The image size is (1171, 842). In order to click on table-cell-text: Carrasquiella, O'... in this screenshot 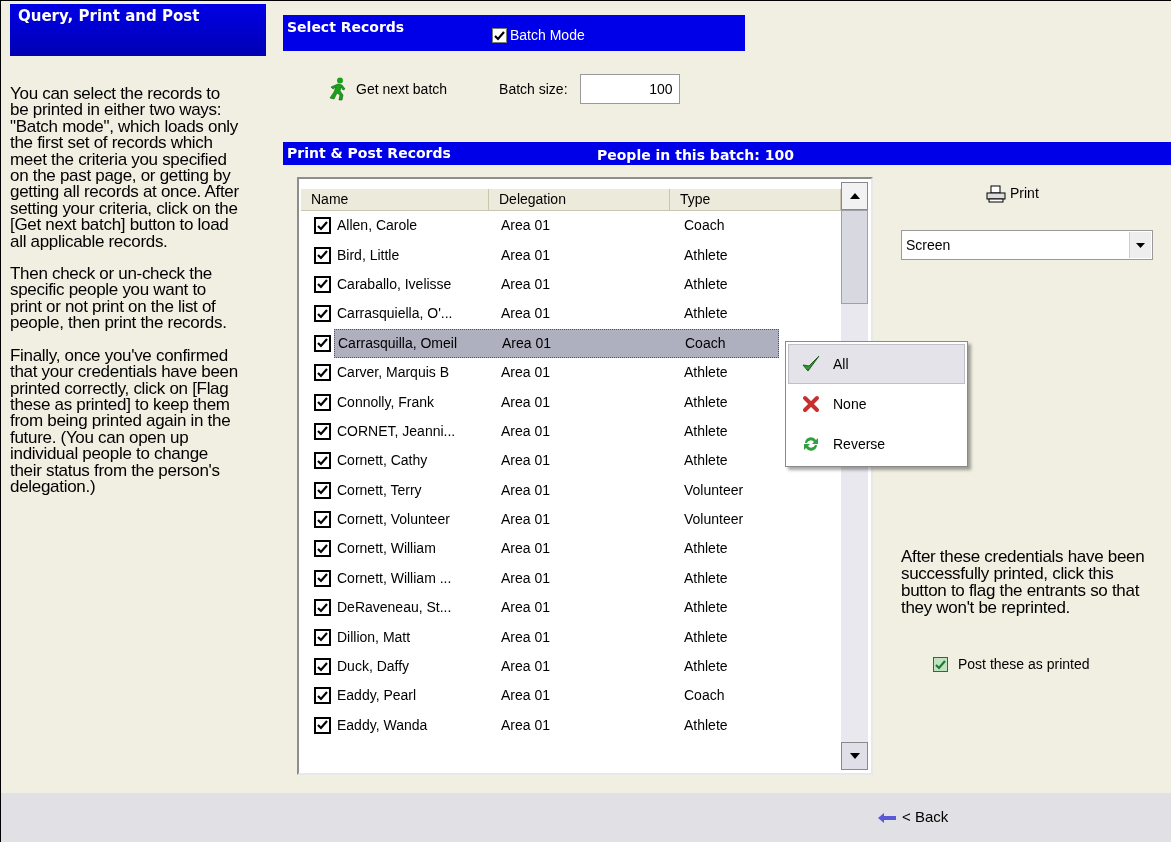, I will do `click(395, 314)`.